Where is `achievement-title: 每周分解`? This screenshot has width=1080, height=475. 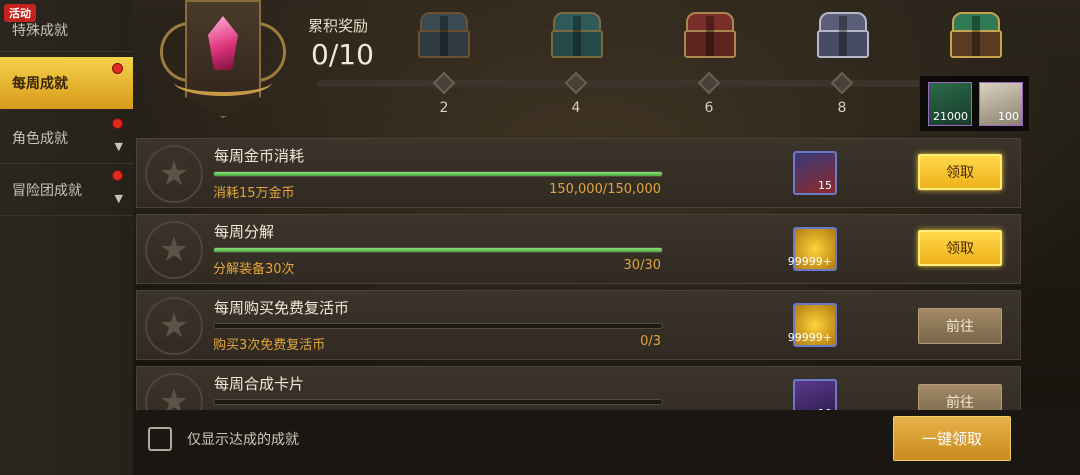
achievement-title: 每周分解 is located at coordinates (244, 232).